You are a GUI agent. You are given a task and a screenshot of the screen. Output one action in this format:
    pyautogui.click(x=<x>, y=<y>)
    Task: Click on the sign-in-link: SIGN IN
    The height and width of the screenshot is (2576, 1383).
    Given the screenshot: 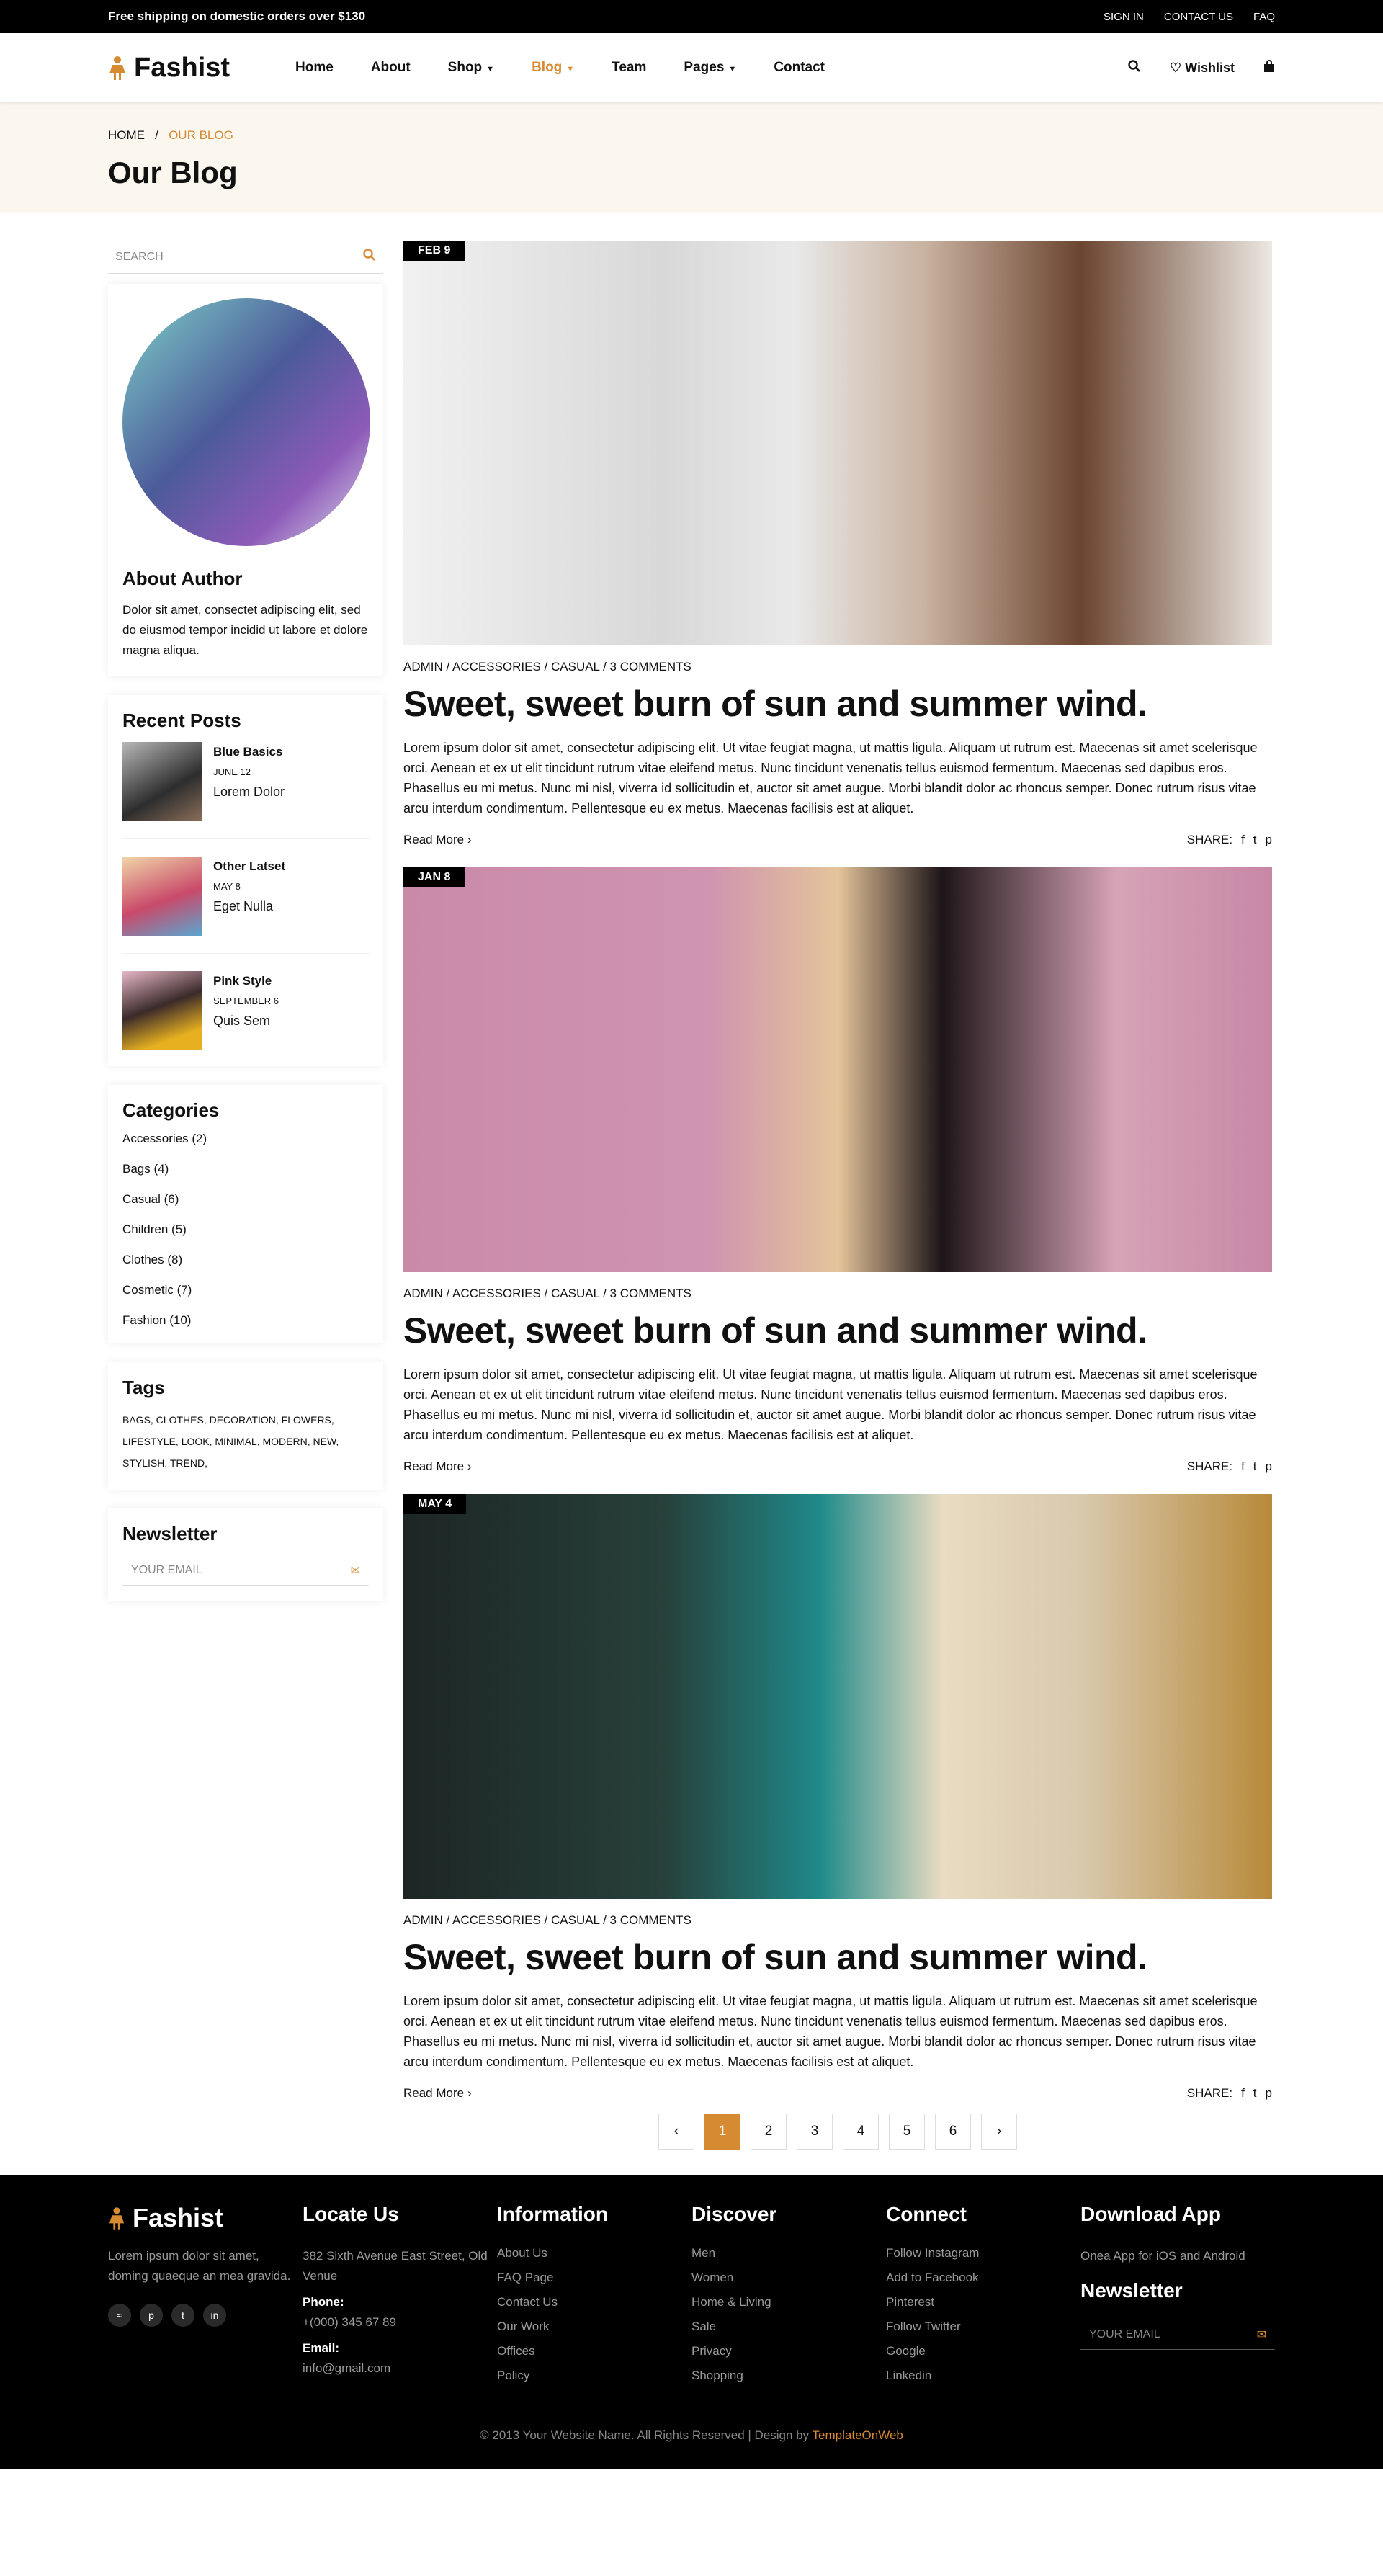 What is the action you would take?
    pyautogui.click(x=1124, y=17)
    